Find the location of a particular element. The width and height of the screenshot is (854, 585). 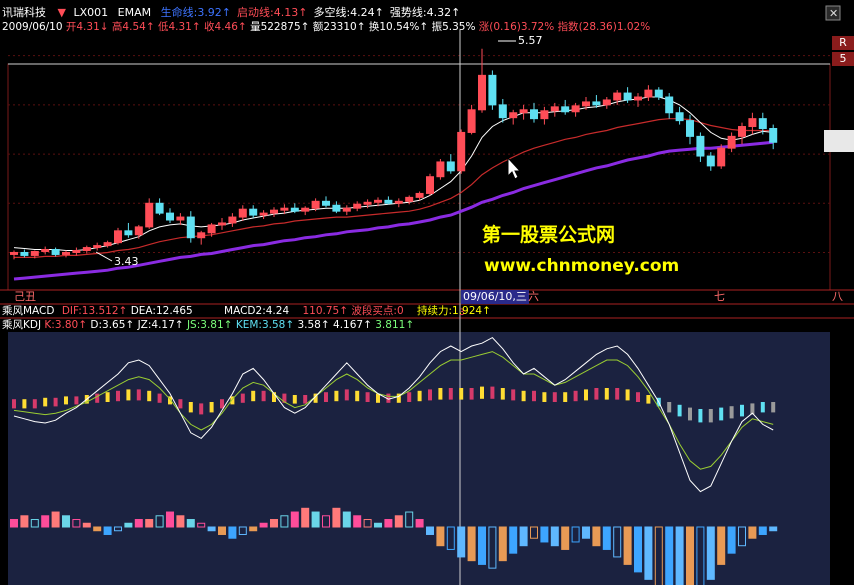

low-label: 低 is located at coordinates (163, 27).